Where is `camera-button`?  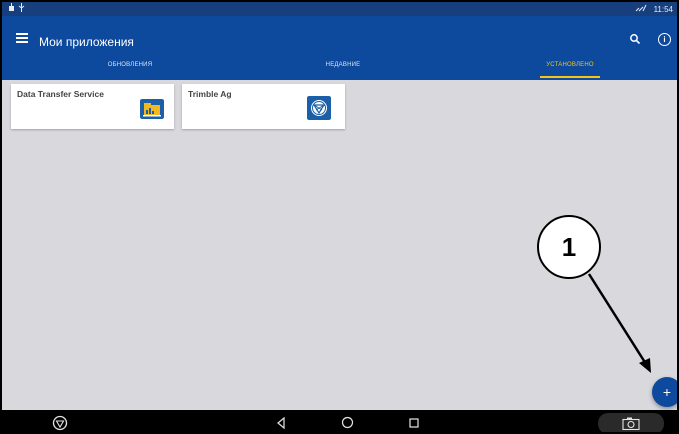 camera-button is located at coordinates (631, 422).